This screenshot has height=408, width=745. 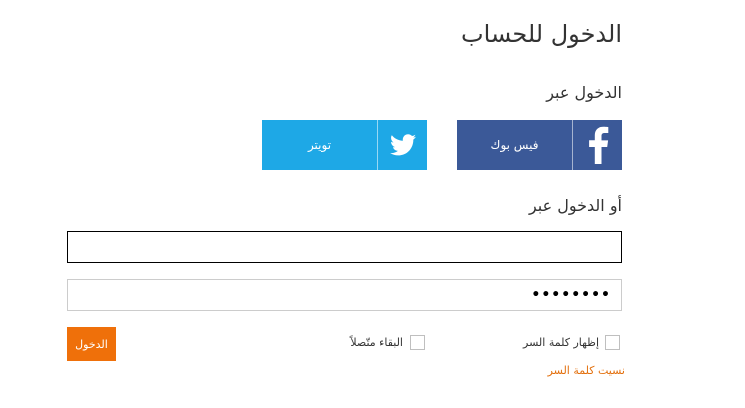 I want to click on forgot-password-link: نسيت كلمة السر, so click(x=586, y=370).